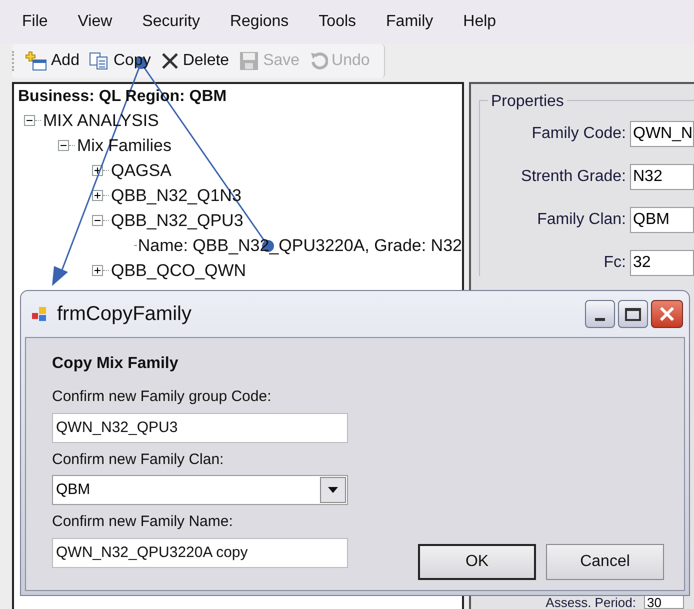  What do you see at coordinates (259, 22) in the screenshot?
I see `menu-item: Regions` at bounding box center [259, 22].